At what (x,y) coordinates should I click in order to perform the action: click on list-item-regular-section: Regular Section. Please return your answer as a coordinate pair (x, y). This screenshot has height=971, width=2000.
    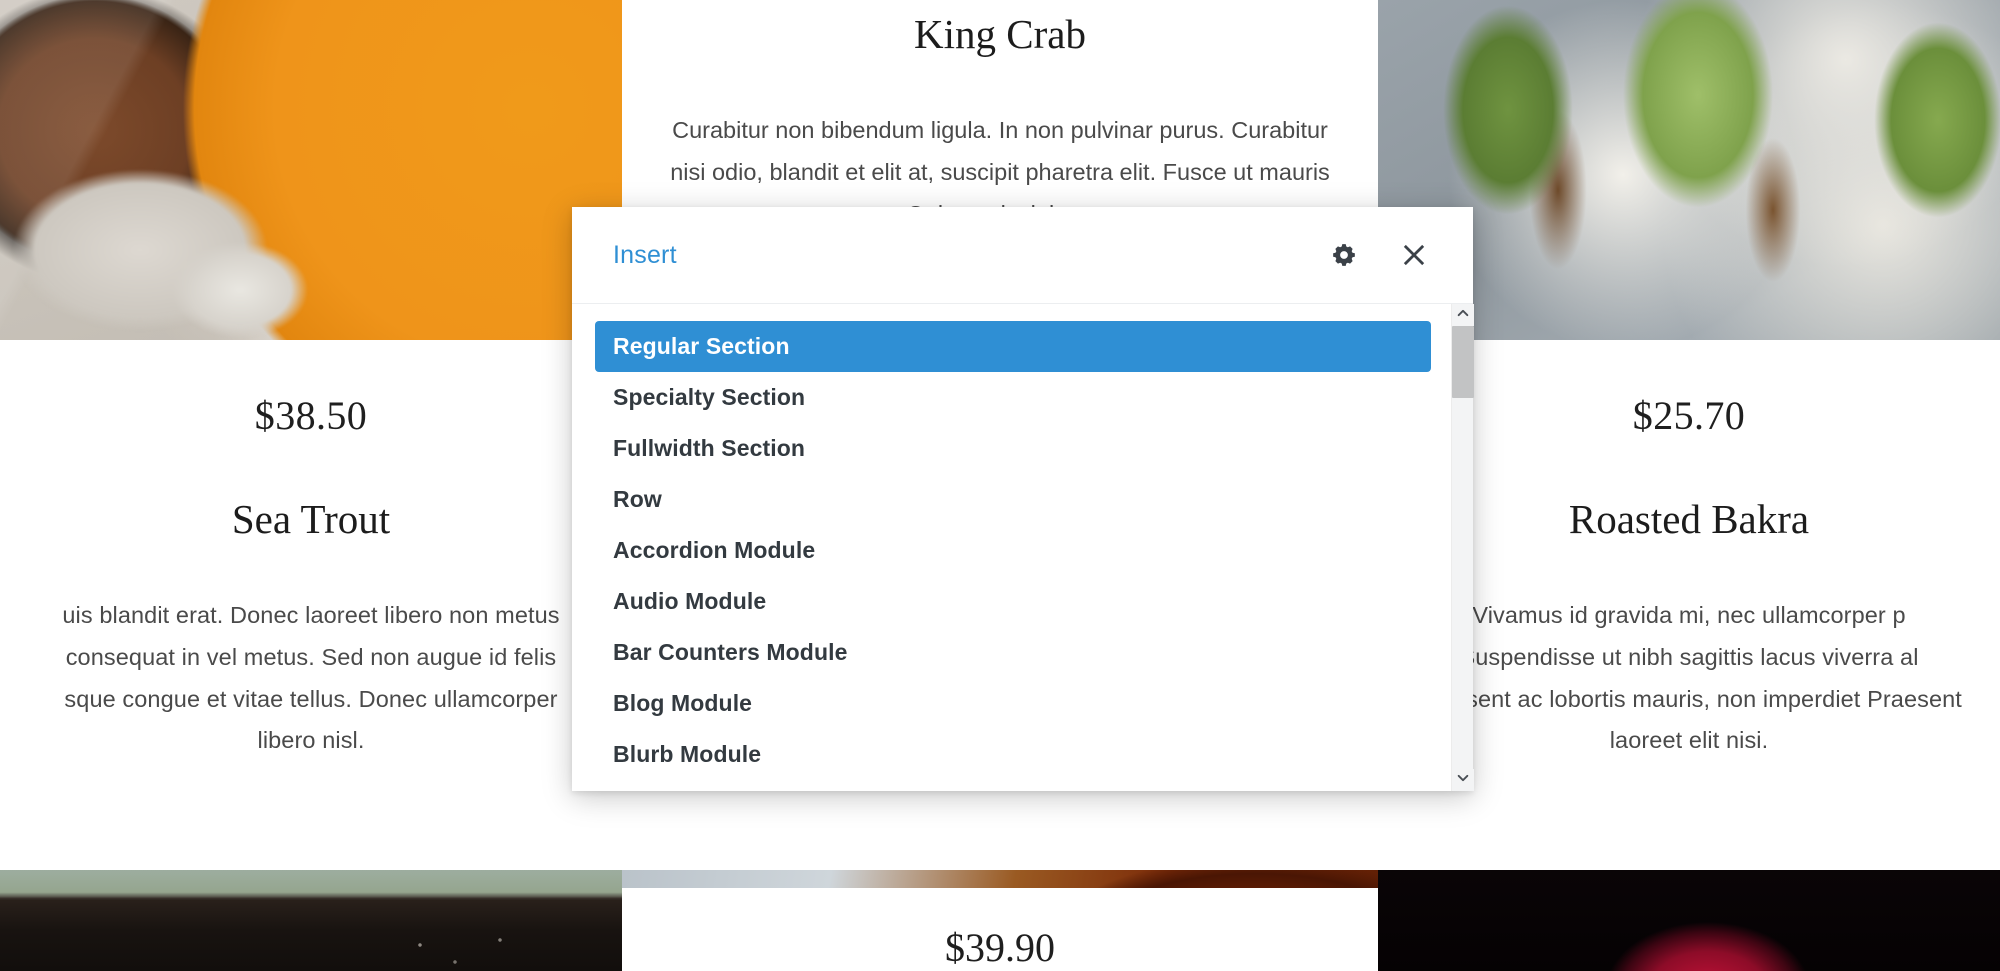
    Looking at the image, I should click on (1013, 346).